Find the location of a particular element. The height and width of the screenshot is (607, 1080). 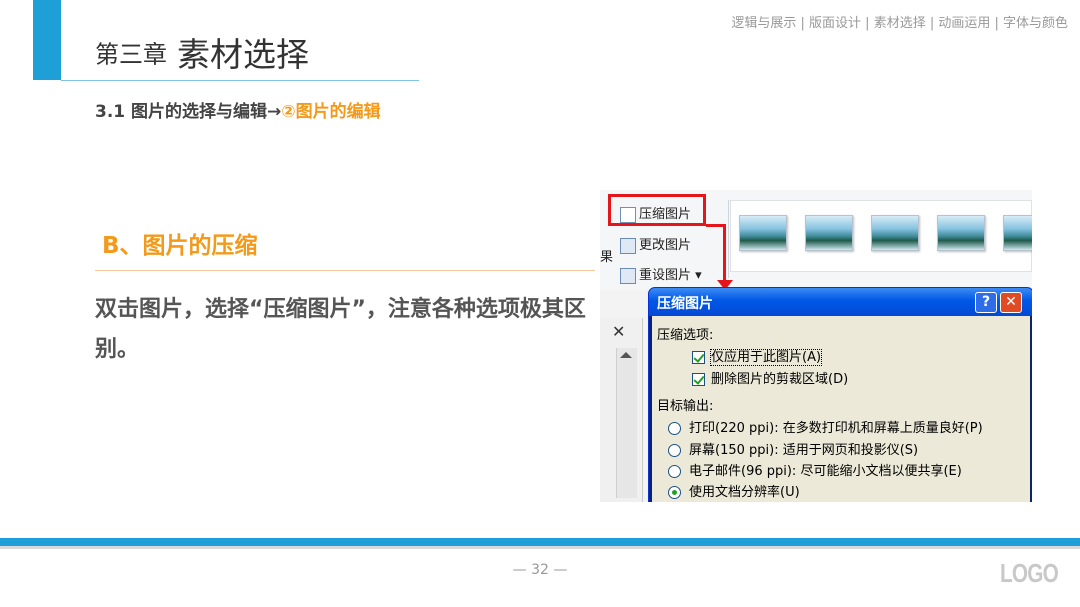

body-text: 双击图片，选择“压缩图片”，注意各种选项极其区别。 is located at coordinates (340, 329).